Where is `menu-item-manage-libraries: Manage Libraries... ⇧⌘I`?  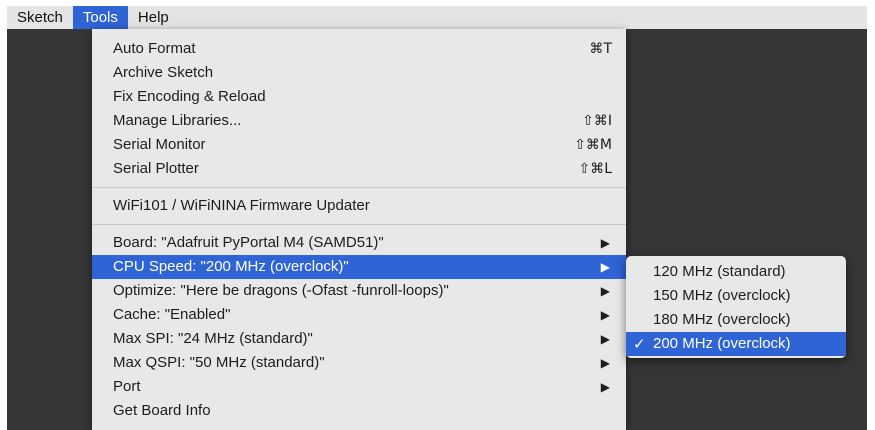
menu-item-manage-libraries: Manage Libraries... ⇧⌘I is located at coordinates (359, 121).